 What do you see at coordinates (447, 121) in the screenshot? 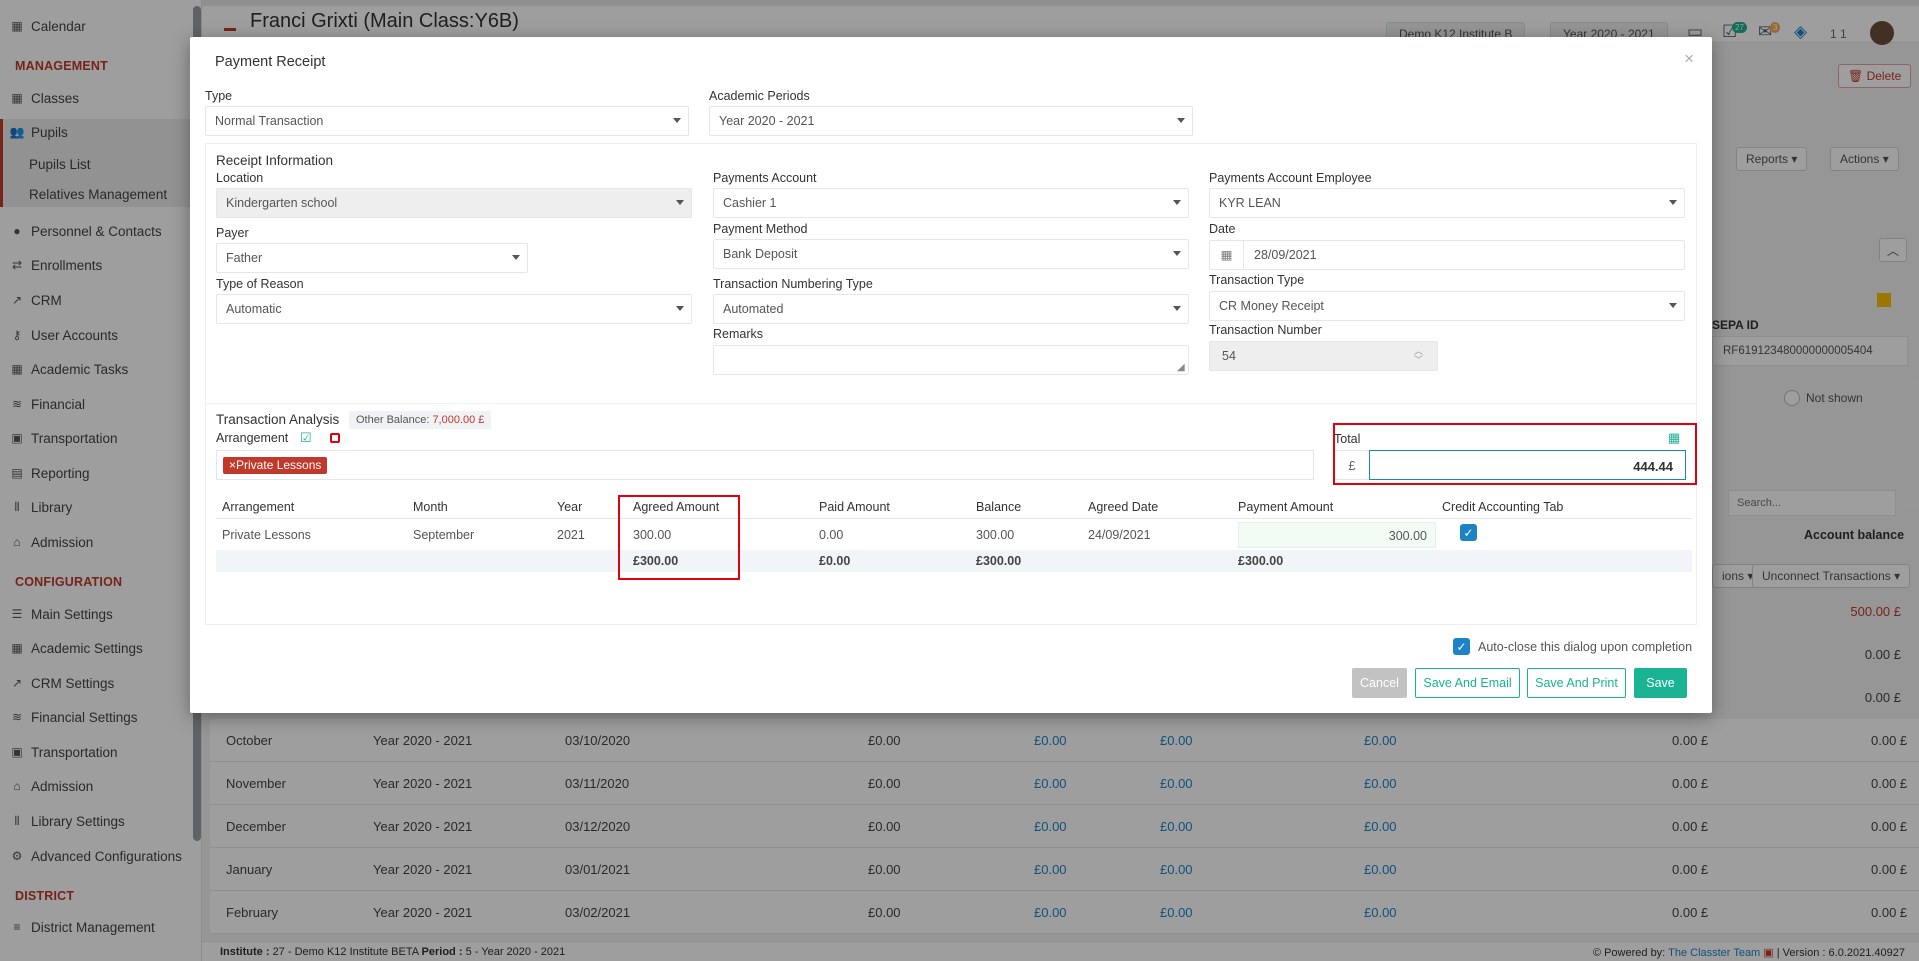
I see `type-select: Normal Transaction` at bounding box center [447, 121].